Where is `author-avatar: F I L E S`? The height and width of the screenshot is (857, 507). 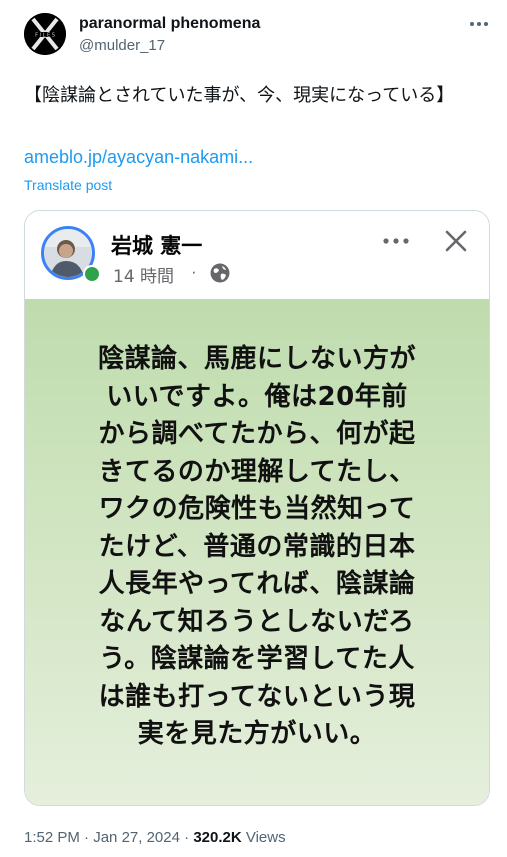 author-avatar: F I L E S is located at coordinates (45, 34).